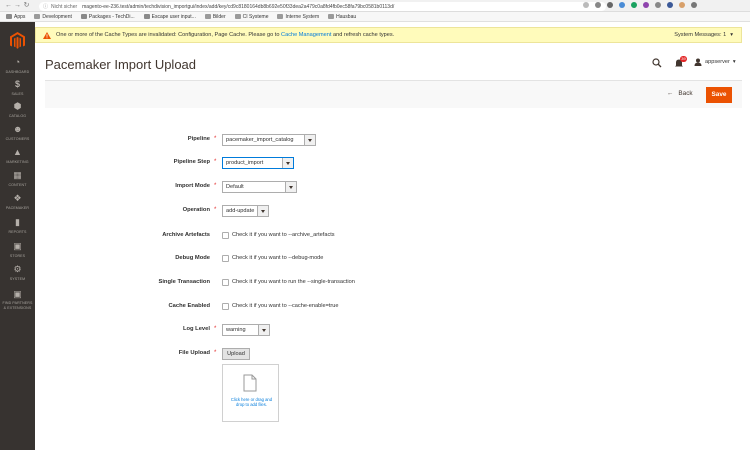 Image resolution: width=750 pixels, height=450 pixels. Describe the element at coordinates (225, 306) in the screenshot. I see `cache-enabled-checkbox` at that location.